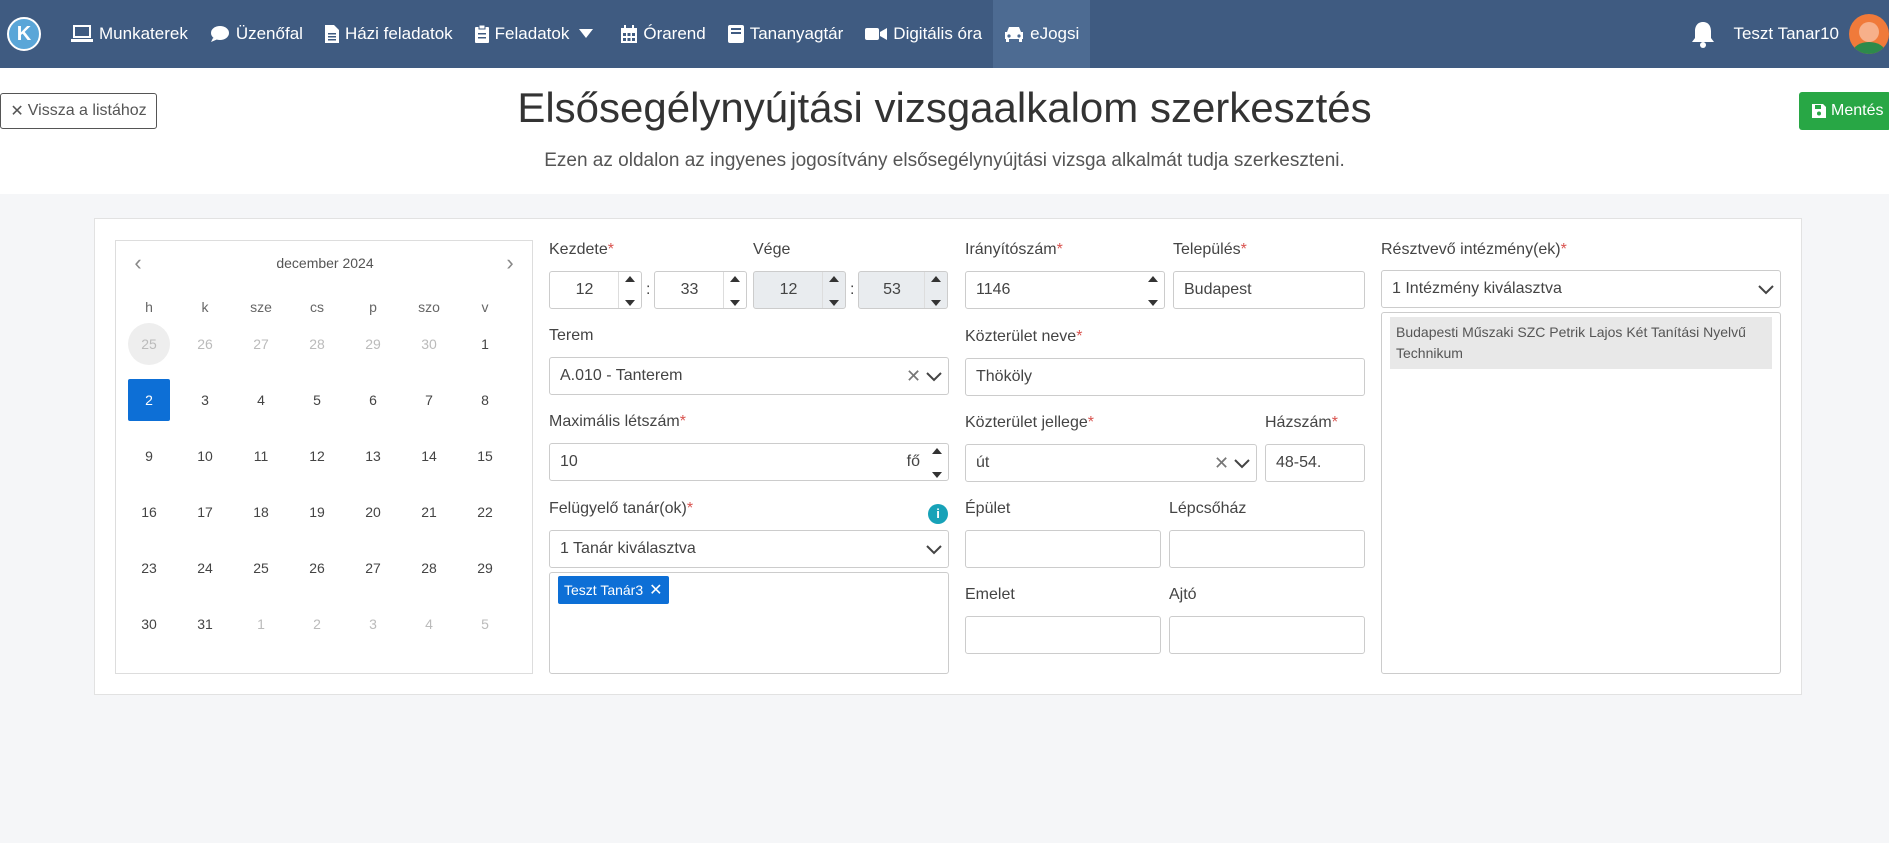 Image resolution: width=1889 pixels, height=843 pixels. What do you see at coordinates (205, 624) in the screenshot?
I see `calendar-day: 31` at bounding box center [205, 624].